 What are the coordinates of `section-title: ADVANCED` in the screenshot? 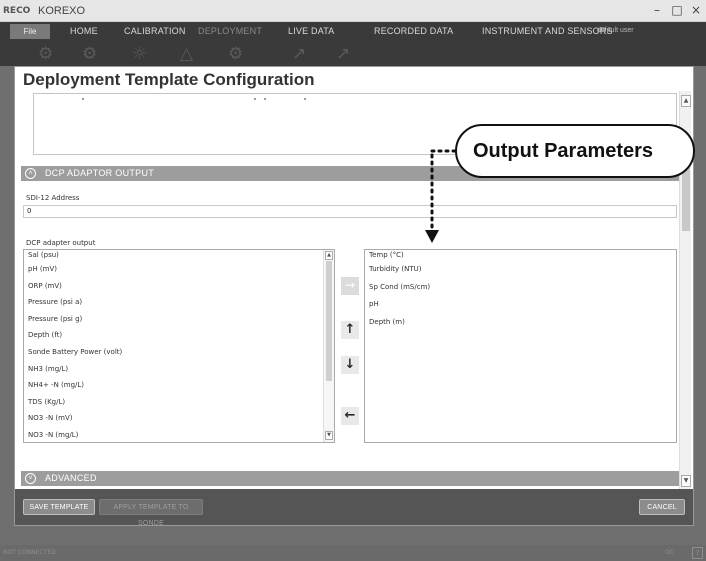 It's located at (71, 478).